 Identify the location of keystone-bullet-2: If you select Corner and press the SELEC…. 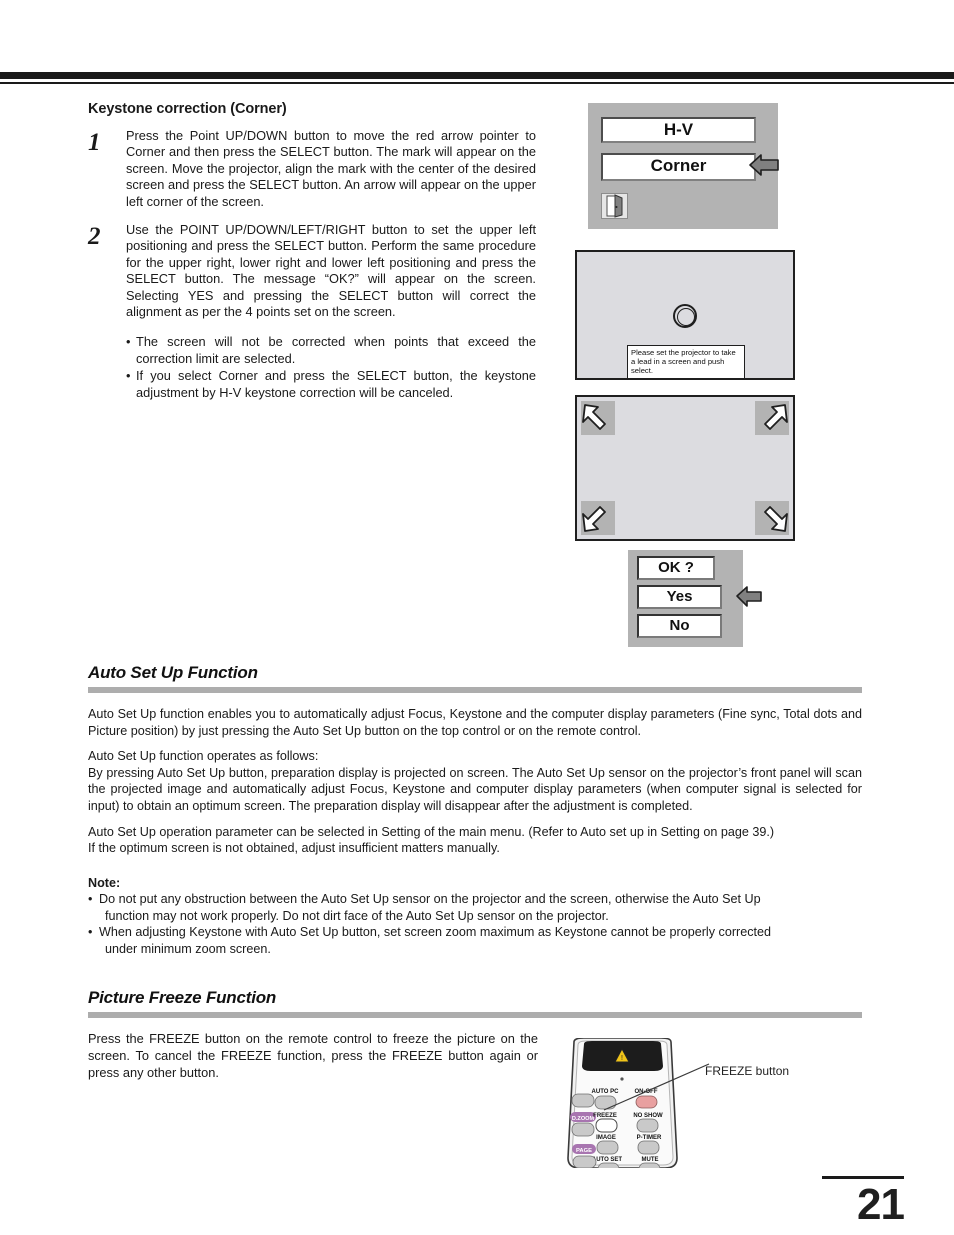
(331, 384).